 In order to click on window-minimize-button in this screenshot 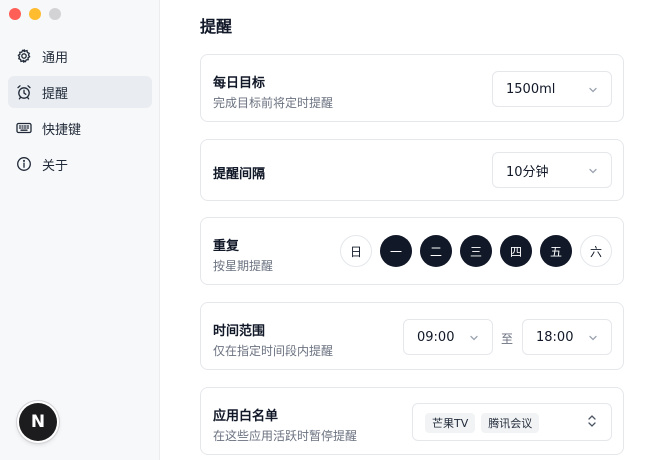, I will do `click(35, 14)`.